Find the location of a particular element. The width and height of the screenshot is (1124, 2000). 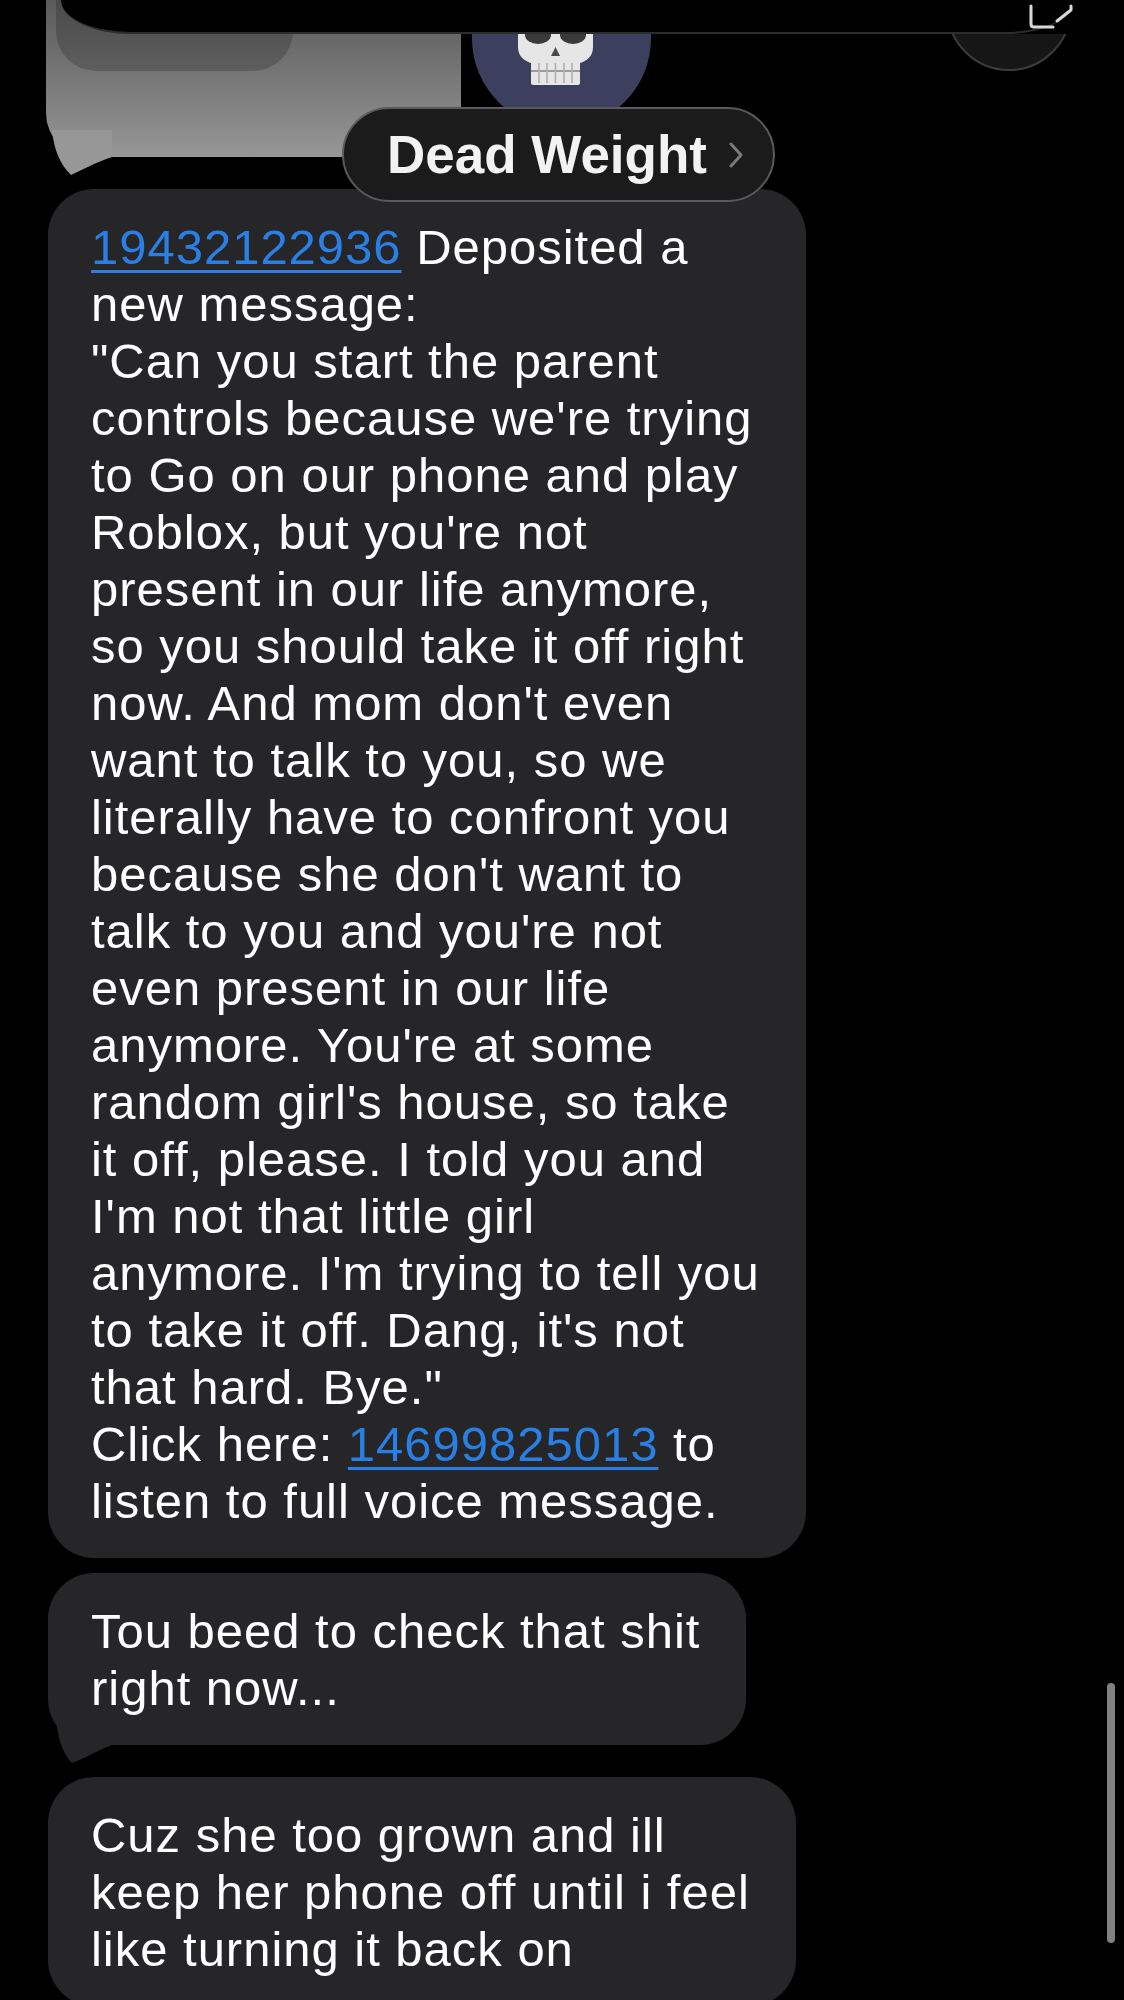

phone-link: 14699825013 is located at coordinates (503, 1444).